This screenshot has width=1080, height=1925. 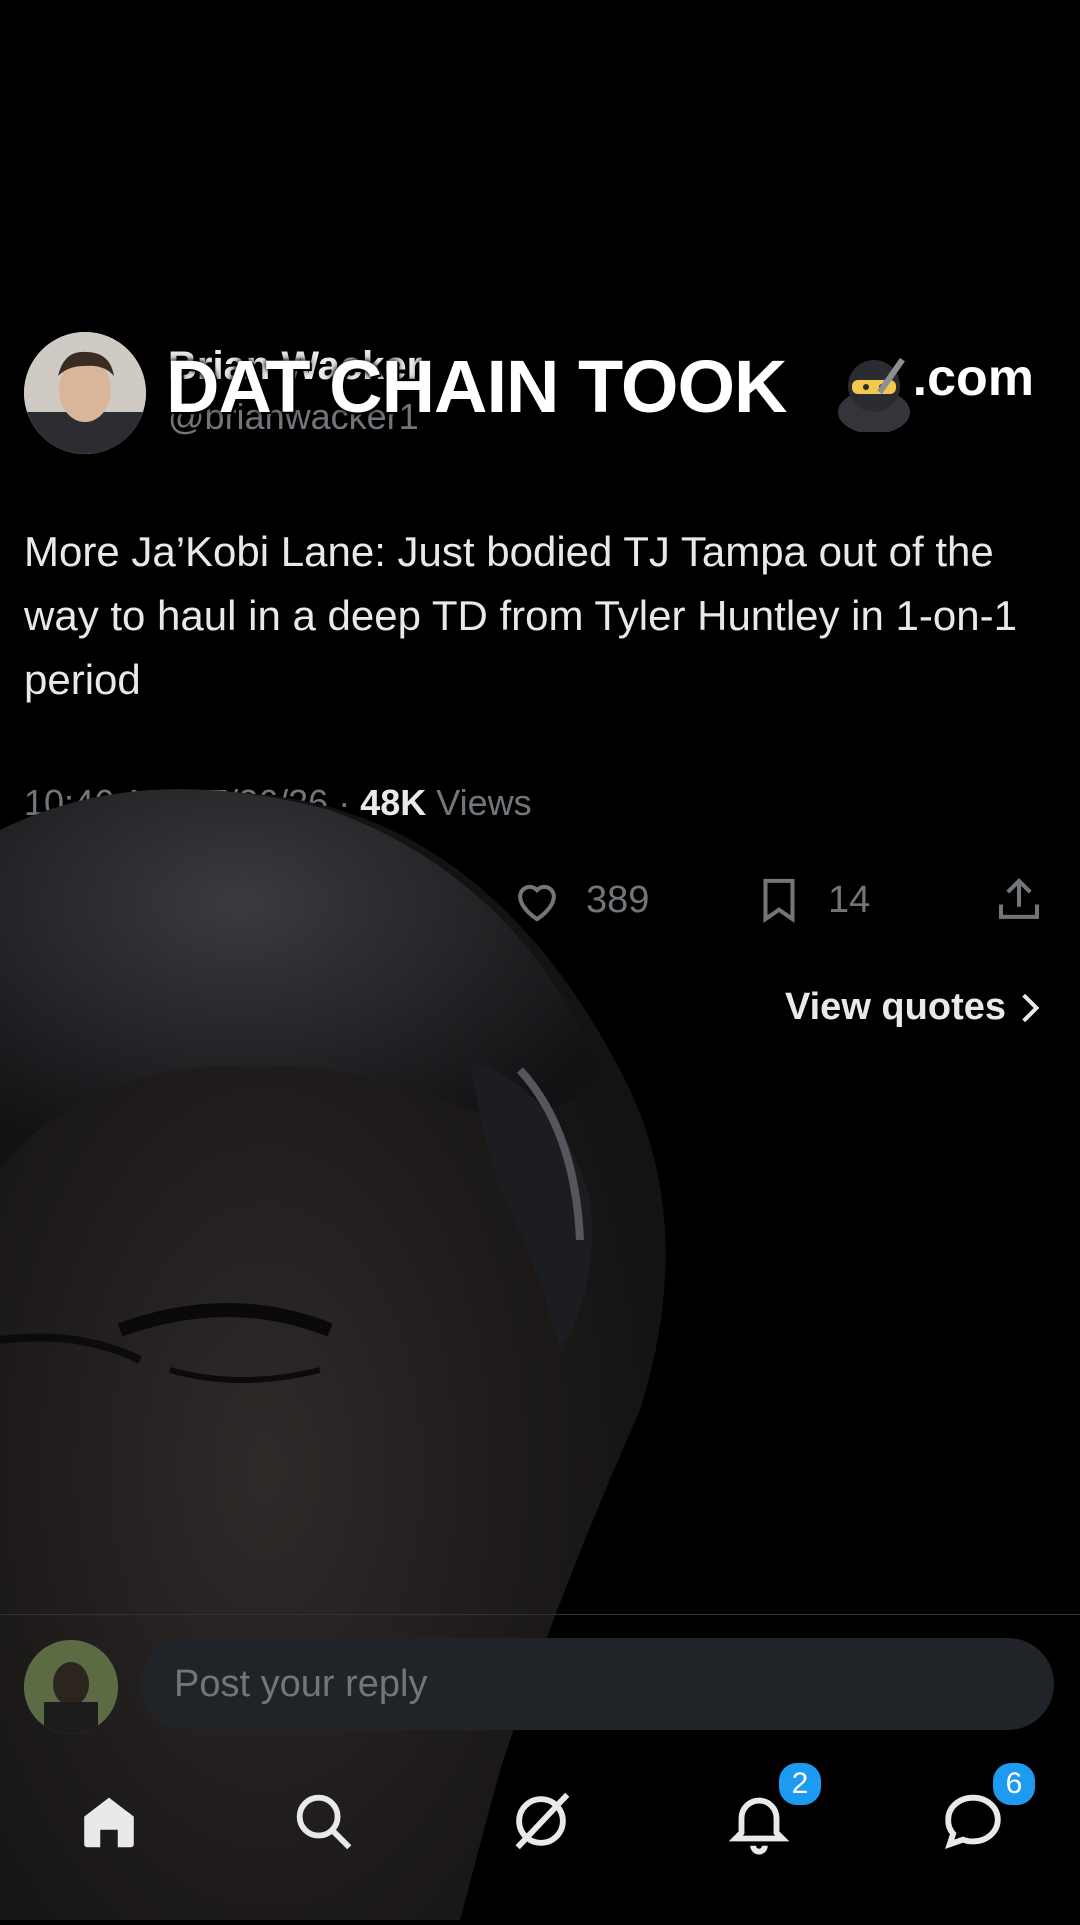 What do you see at coordinates (1014, 1784) in the screenshot?
I see `messages-badge: 6` at bounding box center [1014, 1784].